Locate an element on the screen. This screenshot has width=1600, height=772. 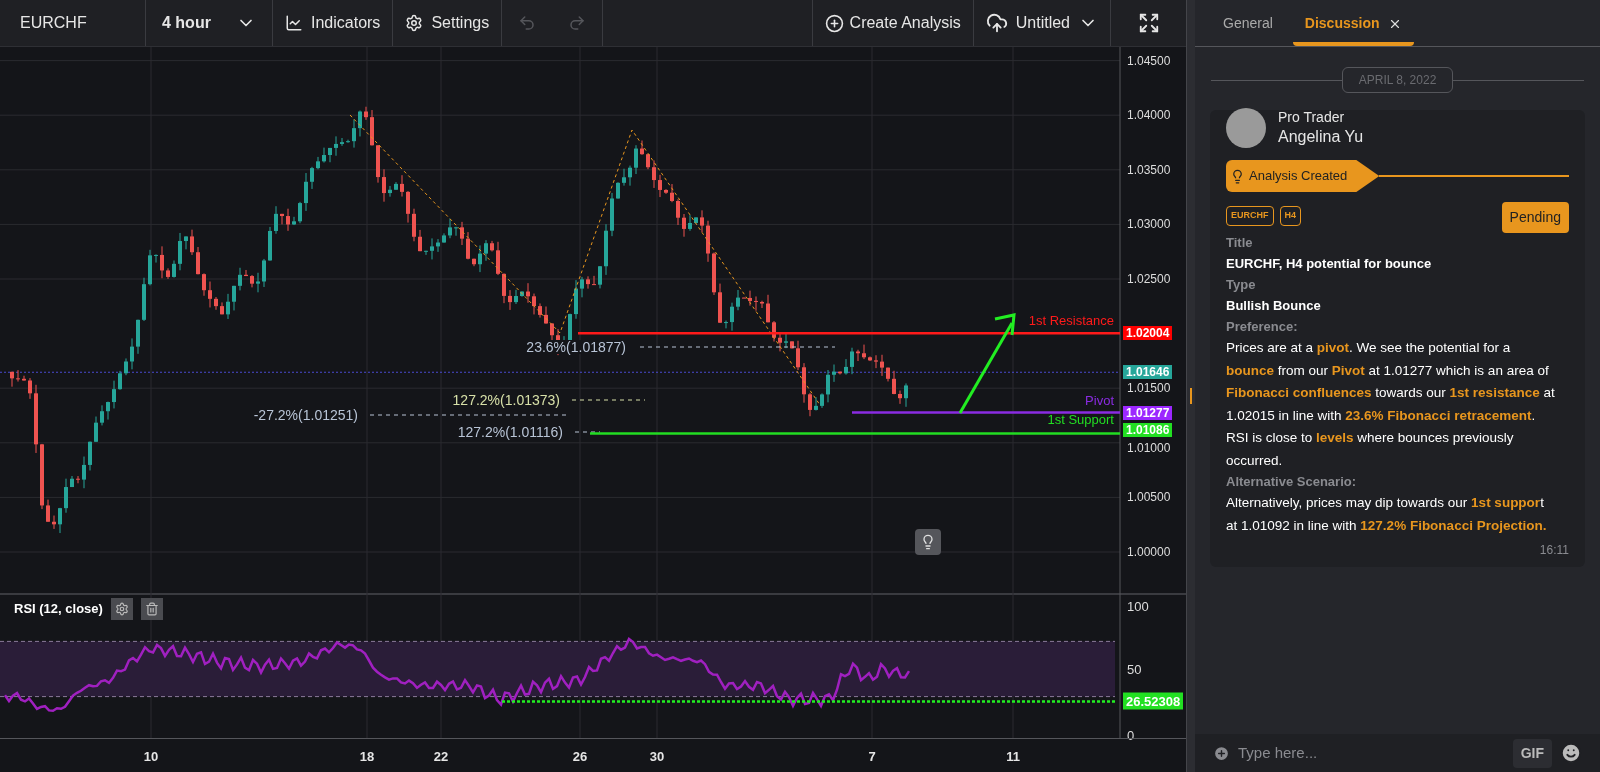
fibonacci-label: 127.2%(1.01116) is located at coordinates (510, 432).